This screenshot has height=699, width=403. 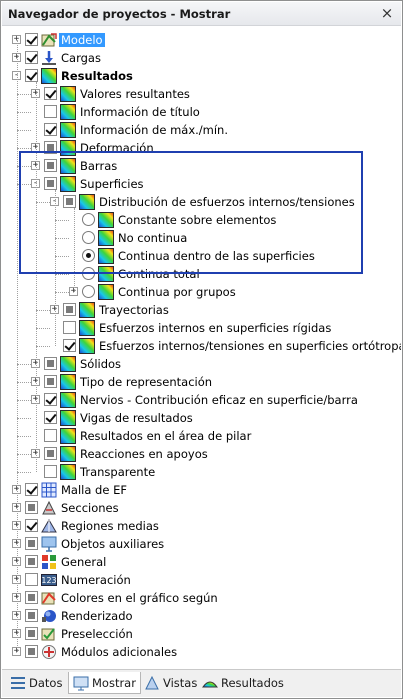 I want to click on results-icon, so click(x=49, y=76).